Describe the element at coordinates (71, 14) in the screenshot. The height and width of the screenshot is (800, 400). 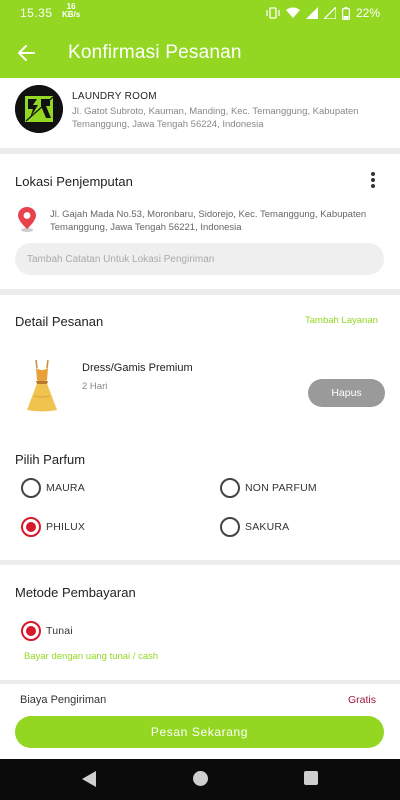
I see `net-speed-unit: KB/s` at that location.